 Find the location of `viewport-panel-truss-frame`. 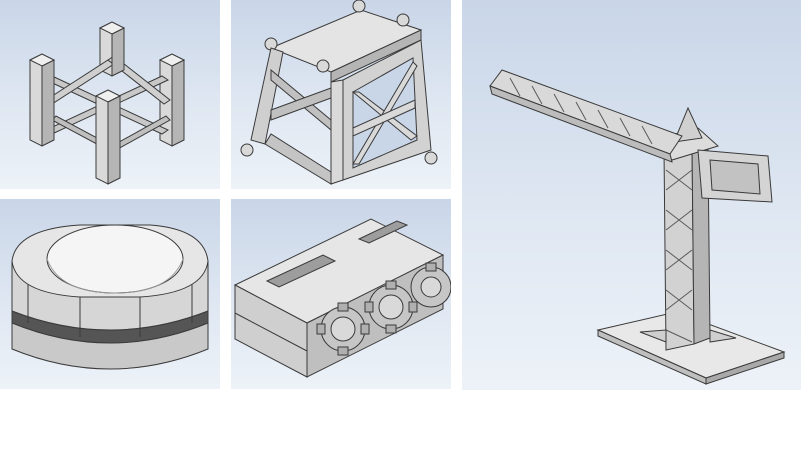

viewport-panel-truss-frame is located at coordinates (341, 94).